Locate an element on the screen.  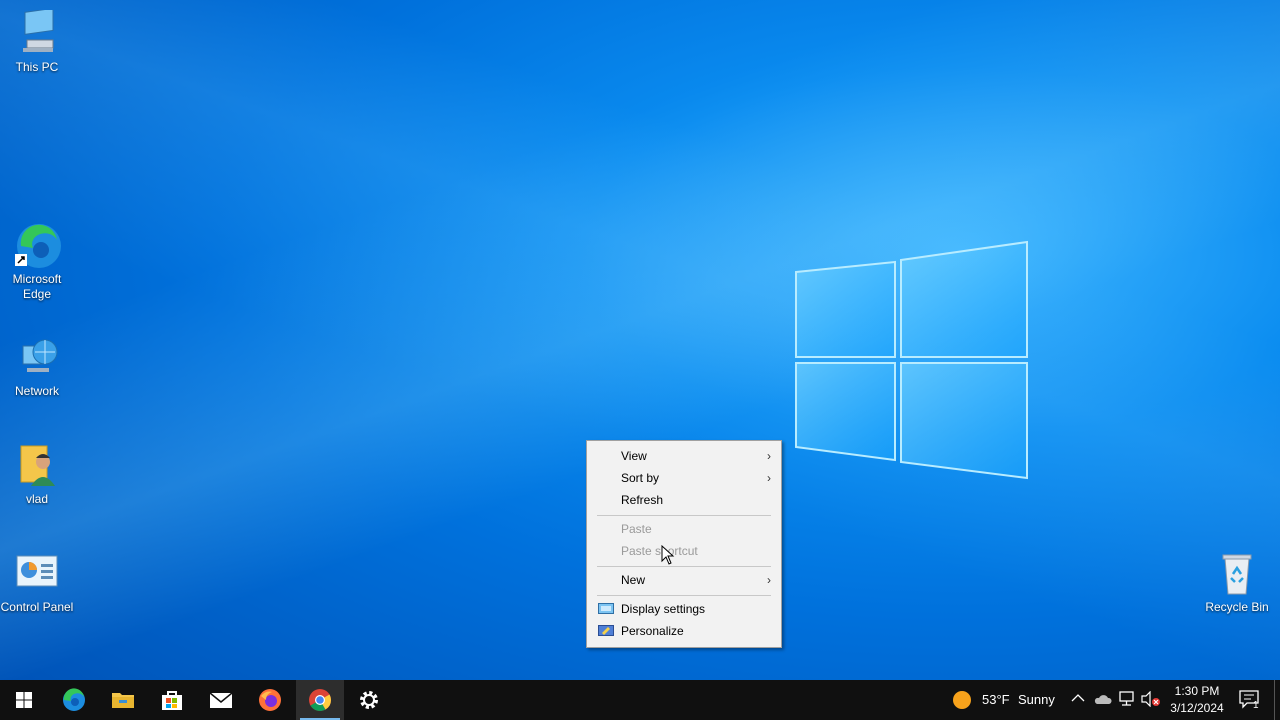
desktop-icon-vlad: vlad is located at coordinates (37, 474).